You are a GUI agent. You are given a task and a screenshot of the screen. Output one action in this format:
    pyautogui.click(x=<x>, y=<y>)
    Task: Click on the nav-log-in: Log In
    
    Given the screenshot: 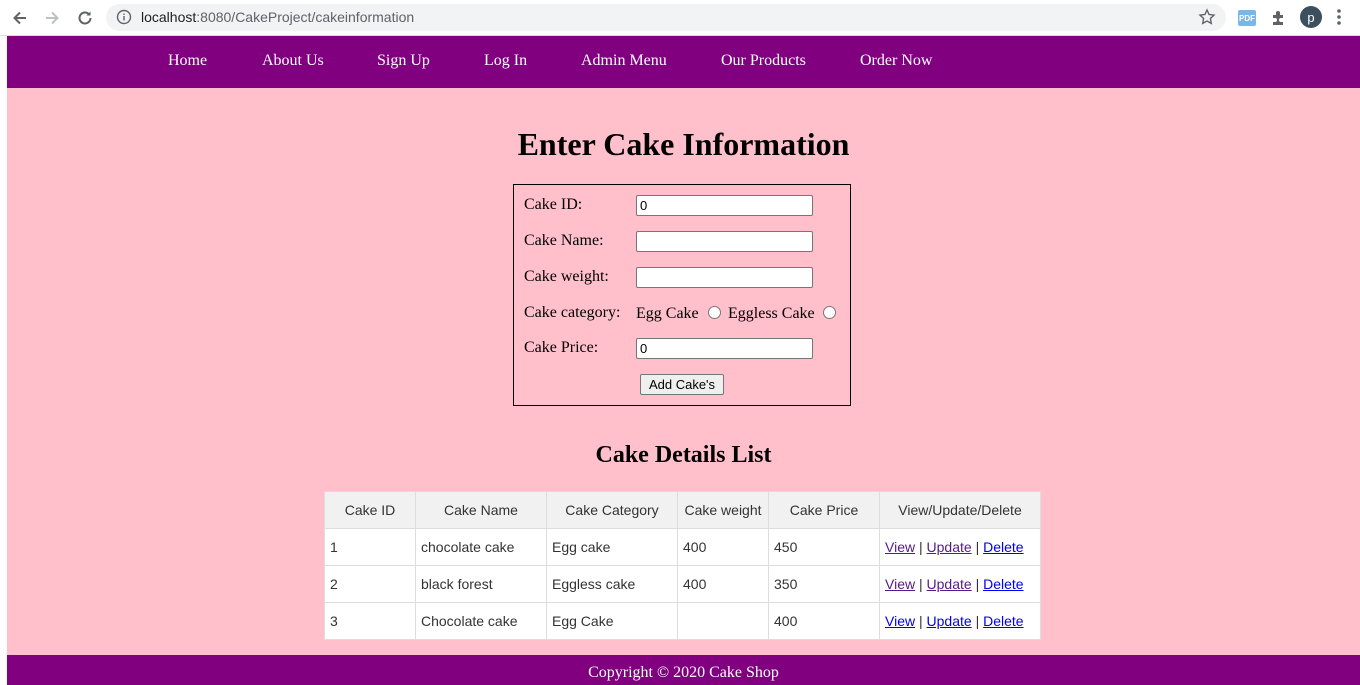 What is the action you would take?
    pyautogui.click(x=505, y=61)
    